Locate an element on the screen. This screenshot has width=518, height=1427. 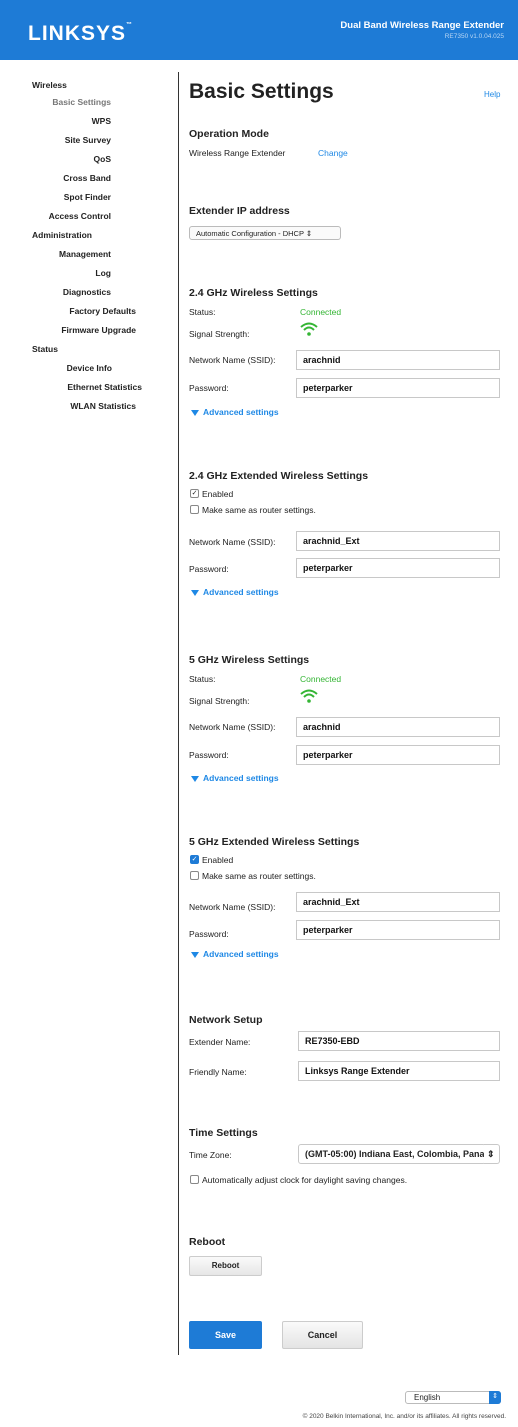
wl5-status-value: Connected is located at coordinates (321, 679).